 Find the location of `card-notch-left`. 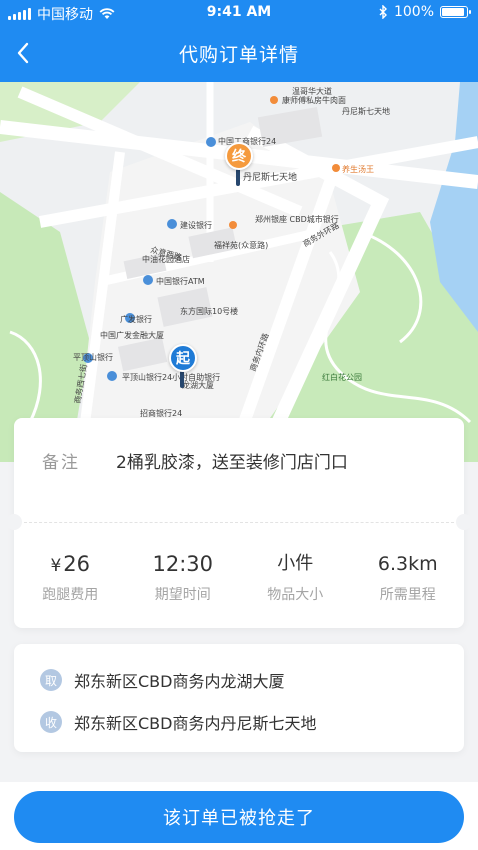

card-notch-left is located at coordinates (14, 522).